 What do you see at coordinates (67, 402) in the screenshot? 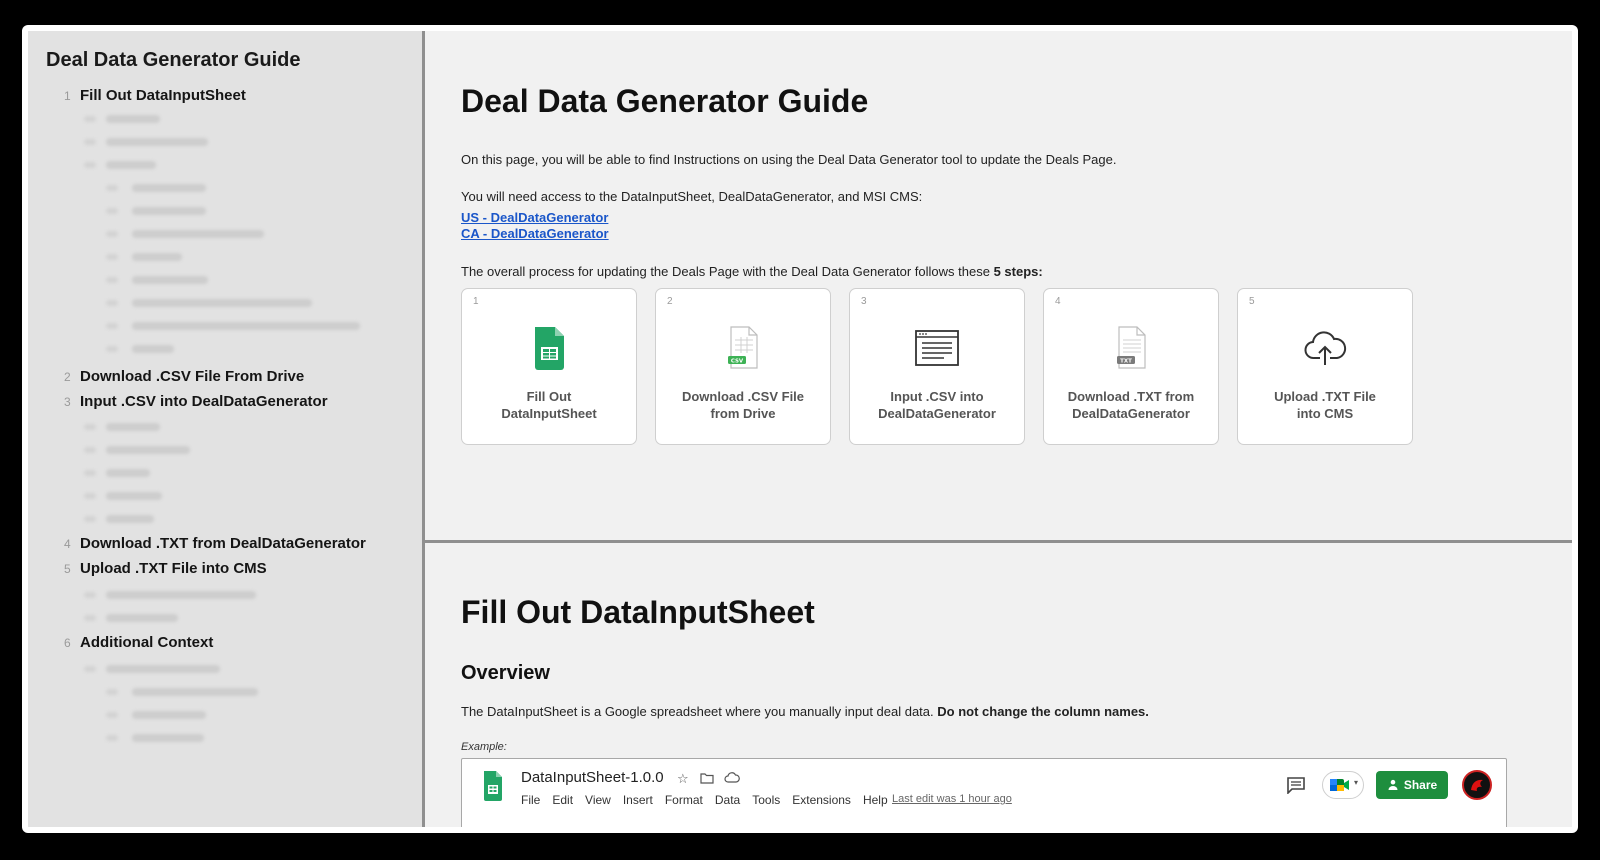
I see `toc-number: 3` at bounding box center [67, 402].